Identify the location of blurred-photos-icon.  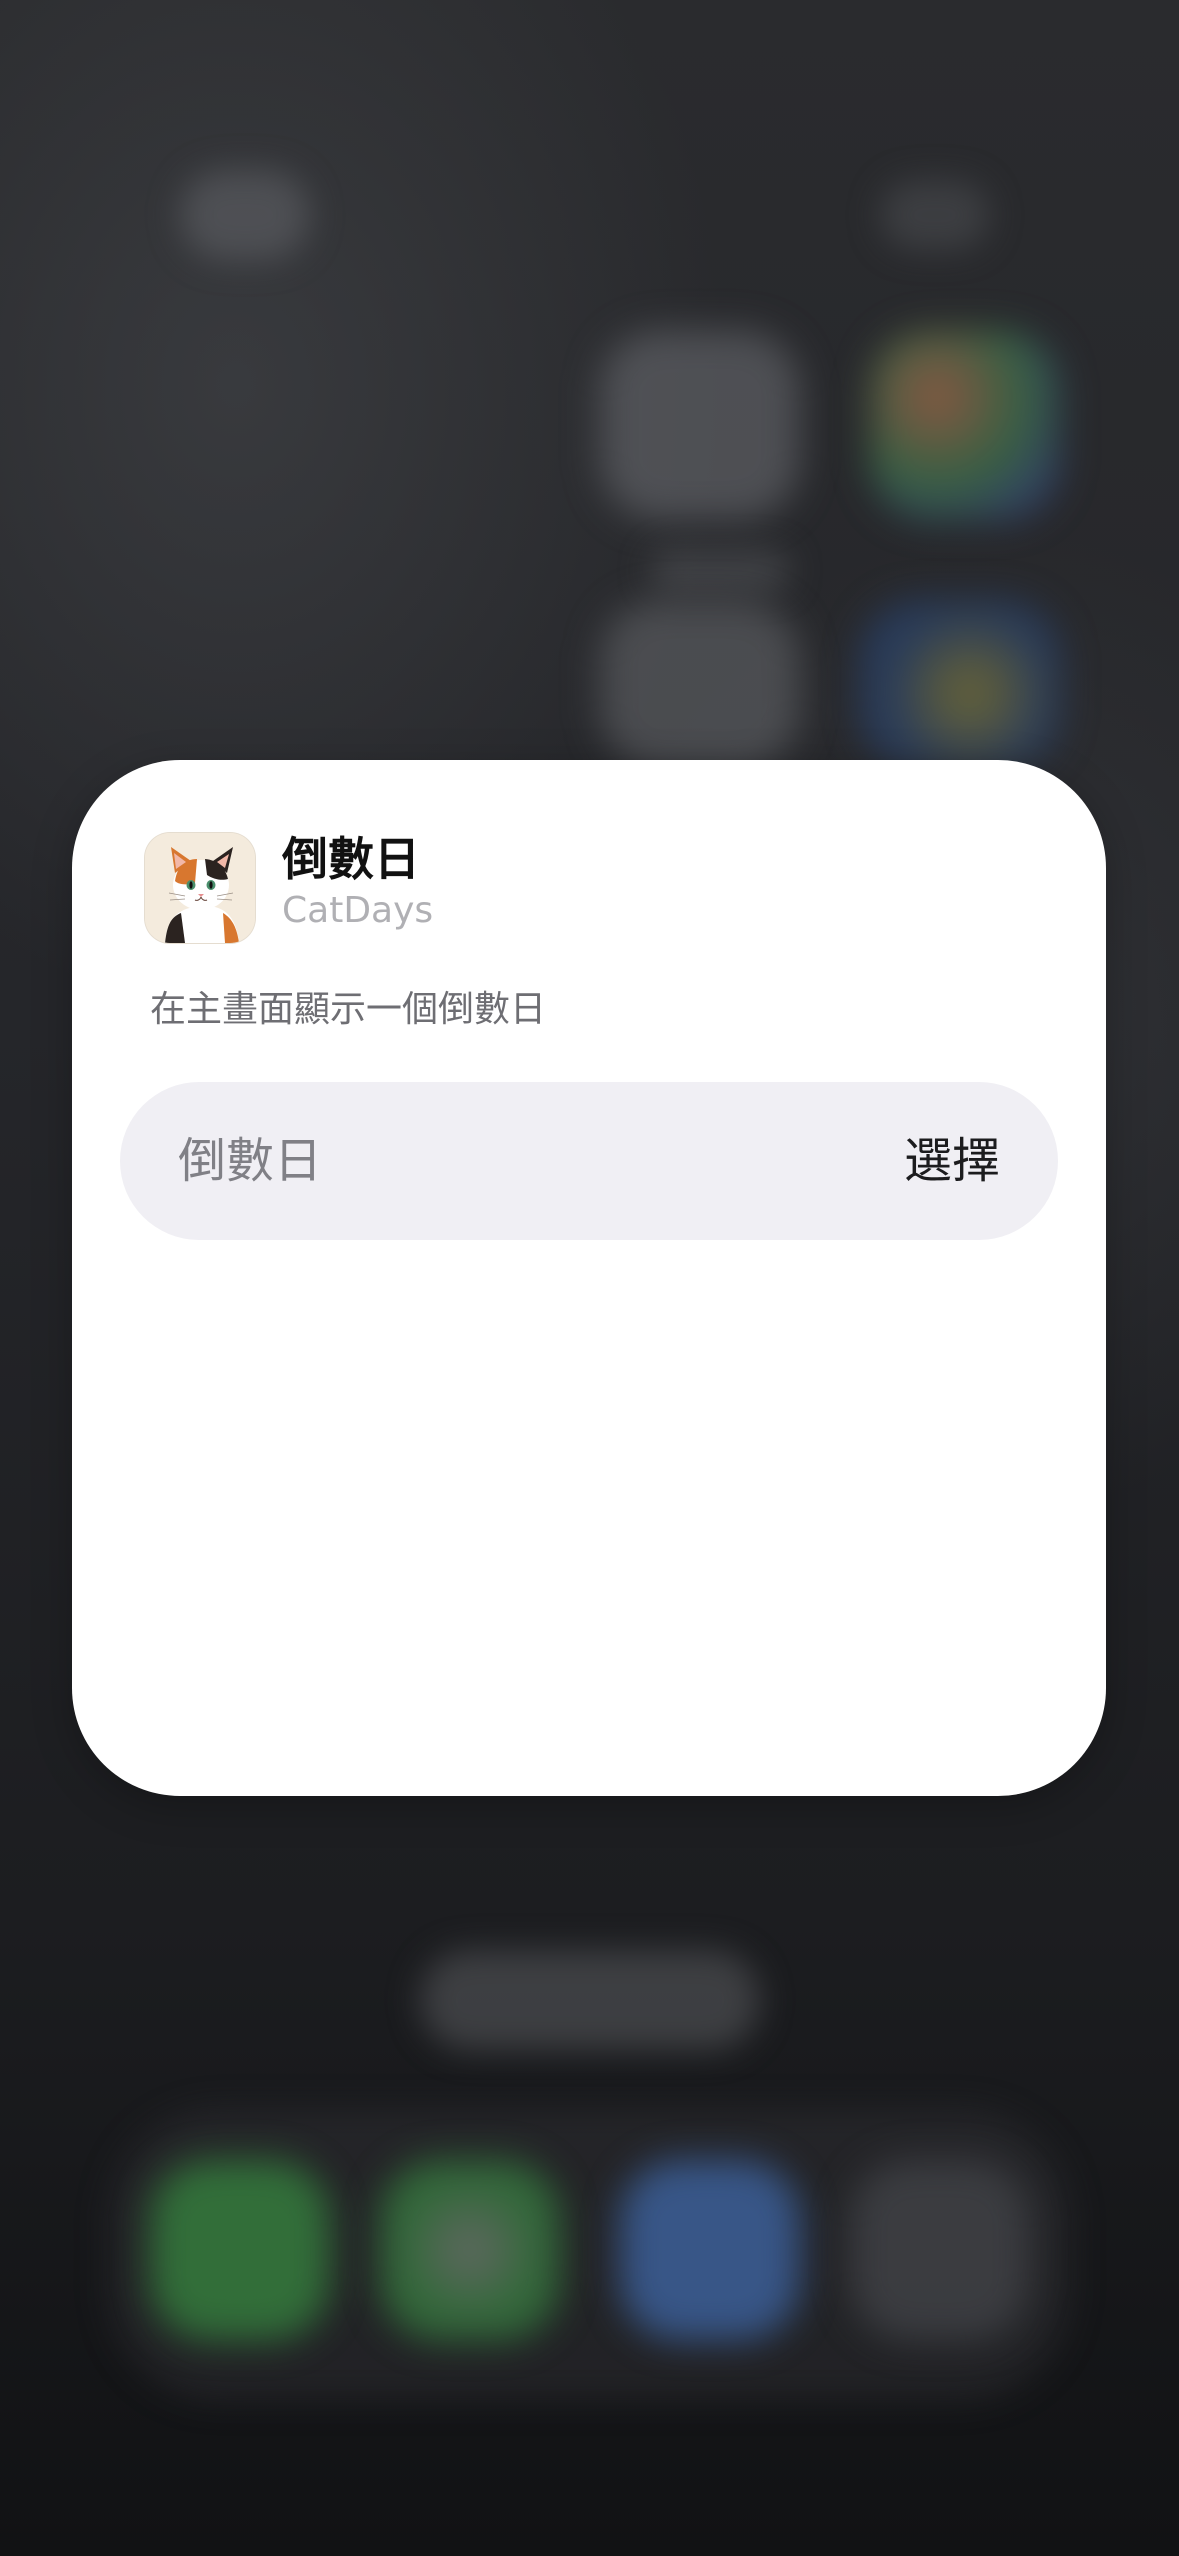
(965, 425).